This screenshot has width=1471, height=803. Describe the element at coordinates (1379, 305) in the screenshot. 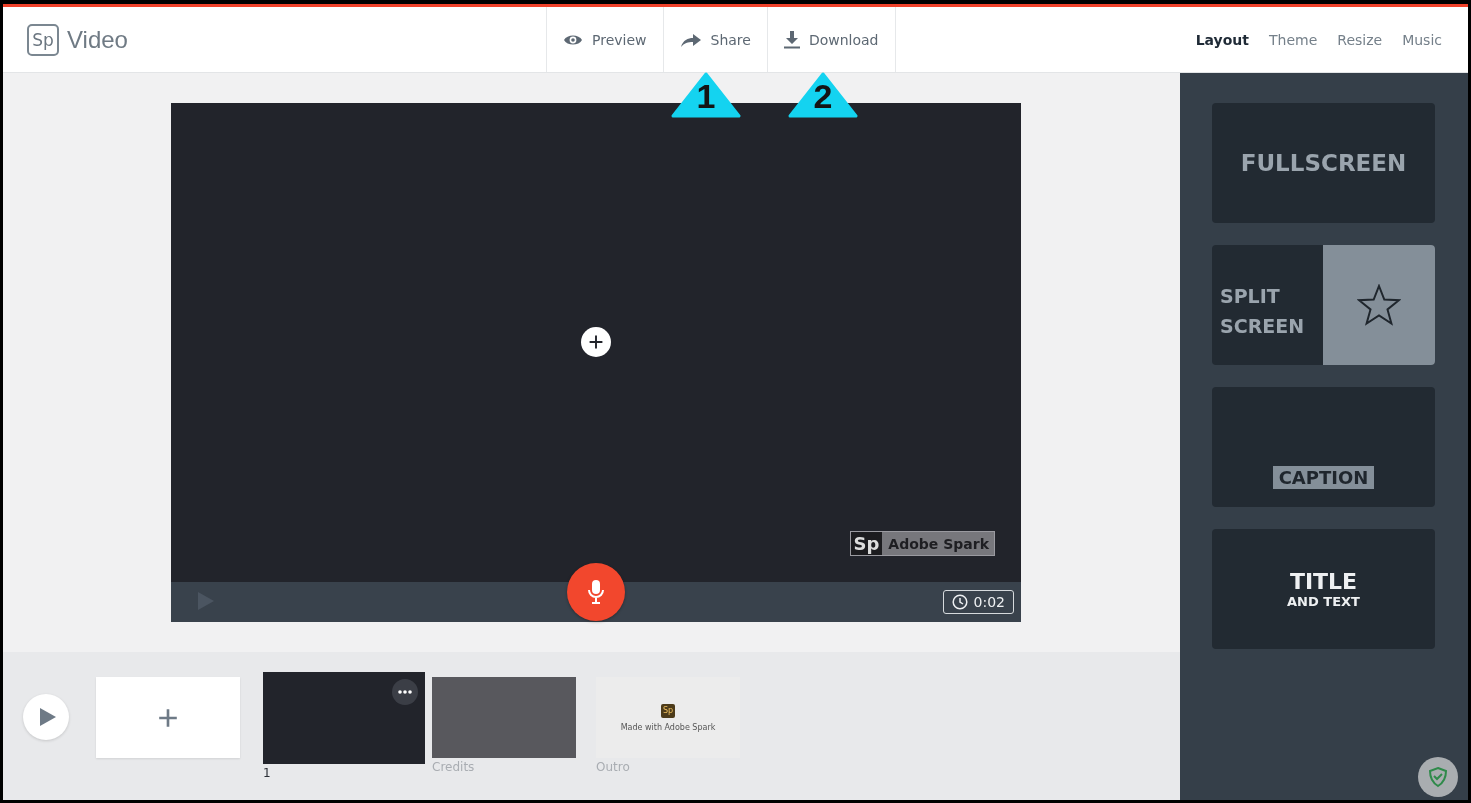

I see `star-icon` at that location.